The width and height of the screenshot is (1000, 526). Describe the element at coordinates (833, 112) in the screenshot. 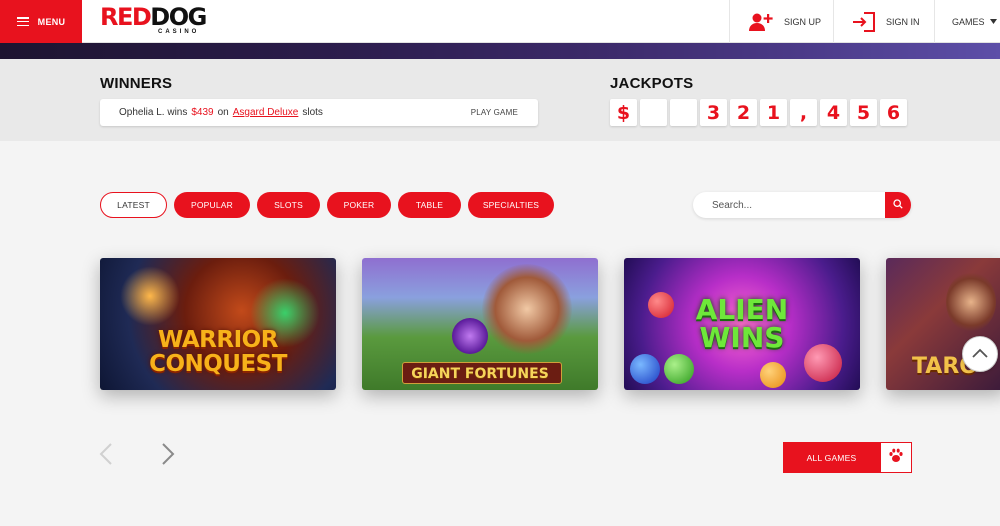

I see `jackpot-digit: 4` at that location.